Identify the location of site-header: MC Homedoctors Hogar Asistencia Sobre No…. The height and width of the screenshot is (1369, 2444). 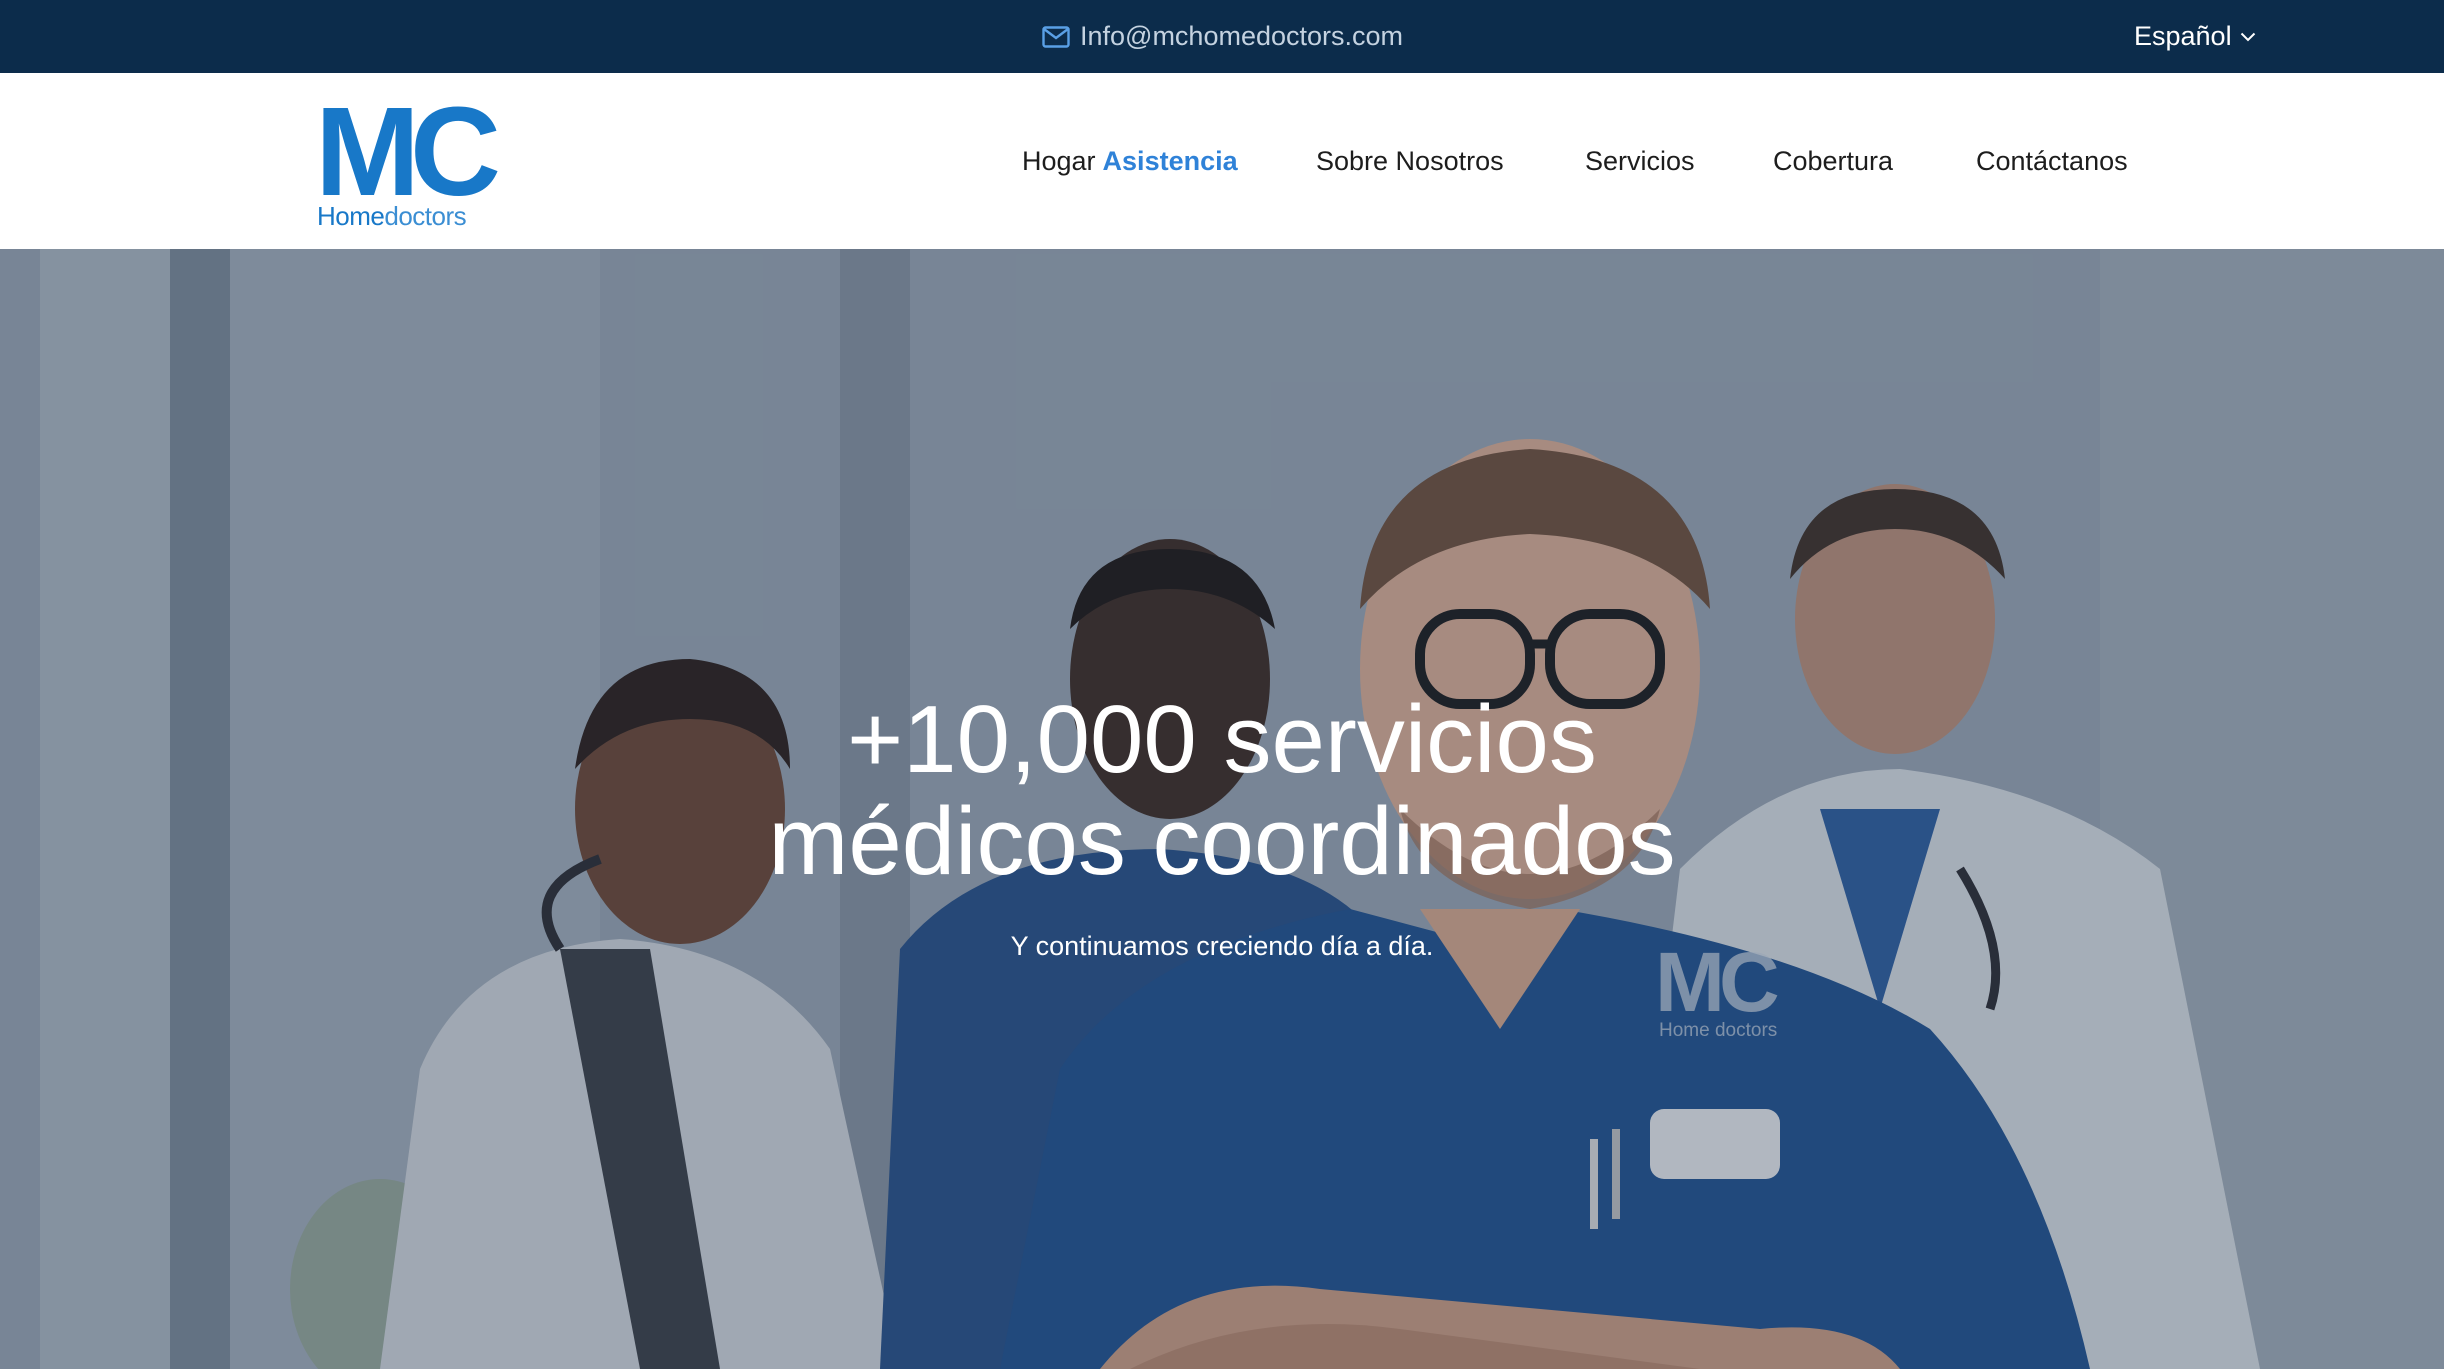
(1222, 161).